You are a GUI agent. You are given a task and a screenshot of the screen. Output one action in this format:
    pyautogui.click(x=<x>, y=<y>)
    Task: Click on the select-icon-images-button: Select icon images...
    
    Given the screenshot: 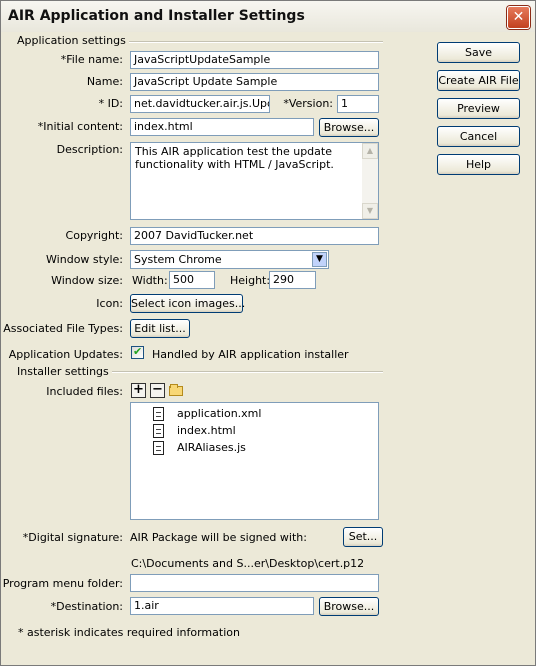 What is the action you would take?
    pyautogui.click(x=187, y=303)
    